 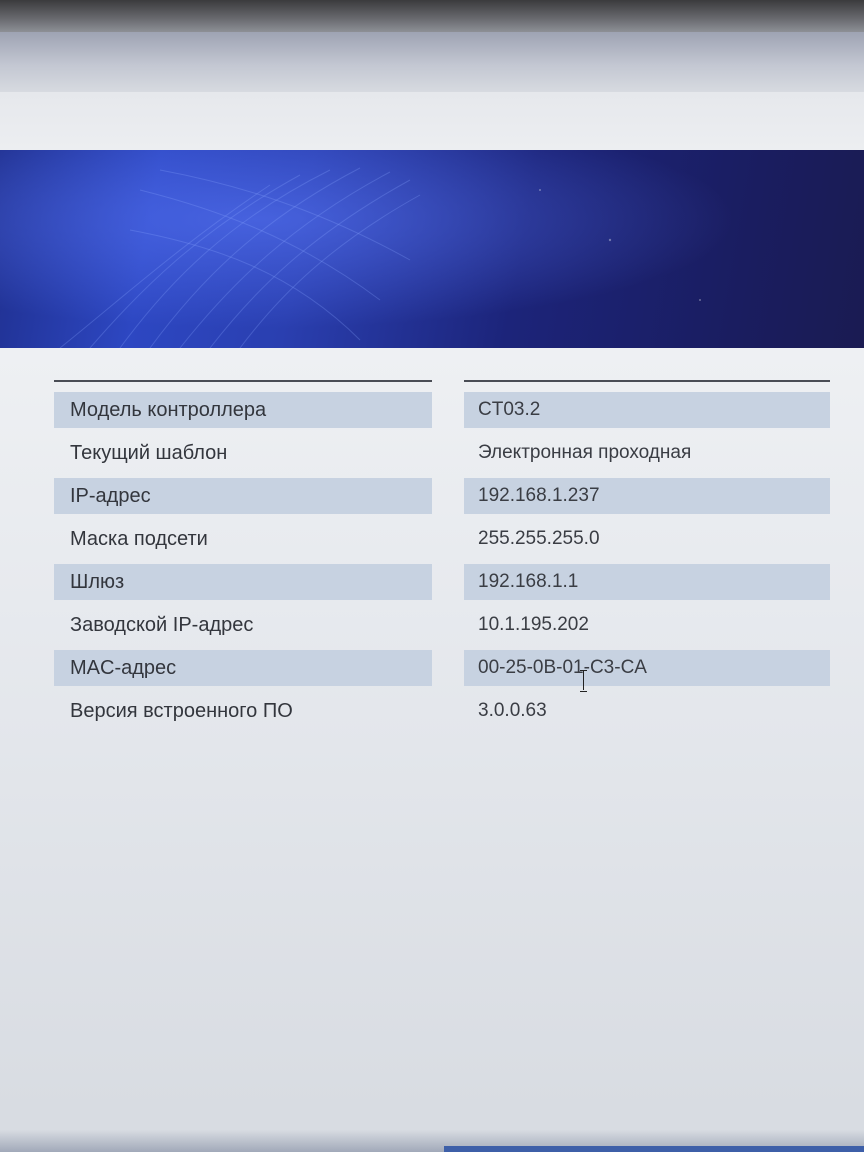 I want to click on value-text: 192.168.1.1, so click(x=647, y=582).